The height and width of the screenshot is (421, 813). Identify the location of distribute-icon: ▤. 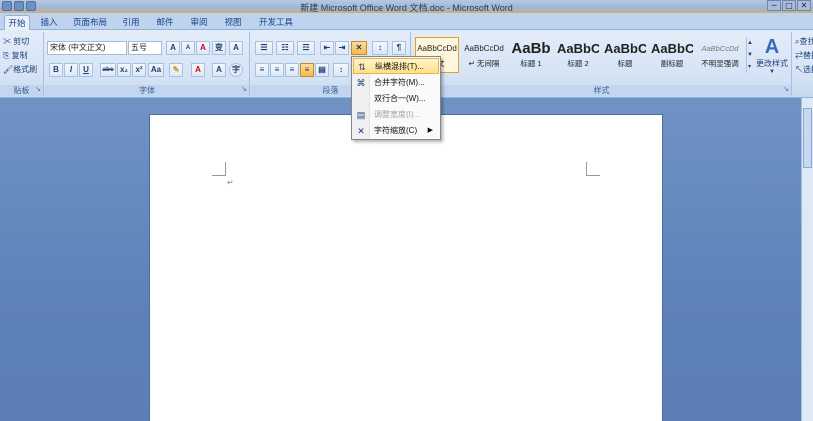
(322, 69).